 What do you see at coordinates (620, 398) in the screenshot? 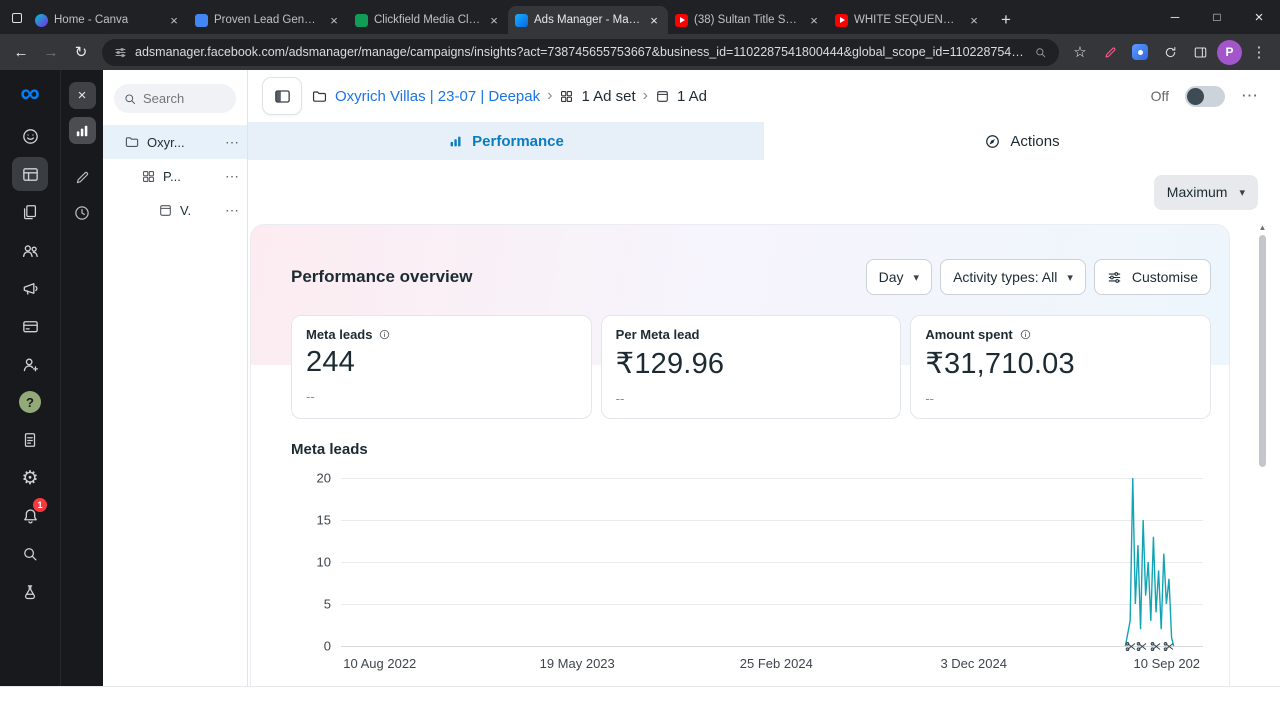
I see `metric-sub: --` at bounding box center [620, 398].